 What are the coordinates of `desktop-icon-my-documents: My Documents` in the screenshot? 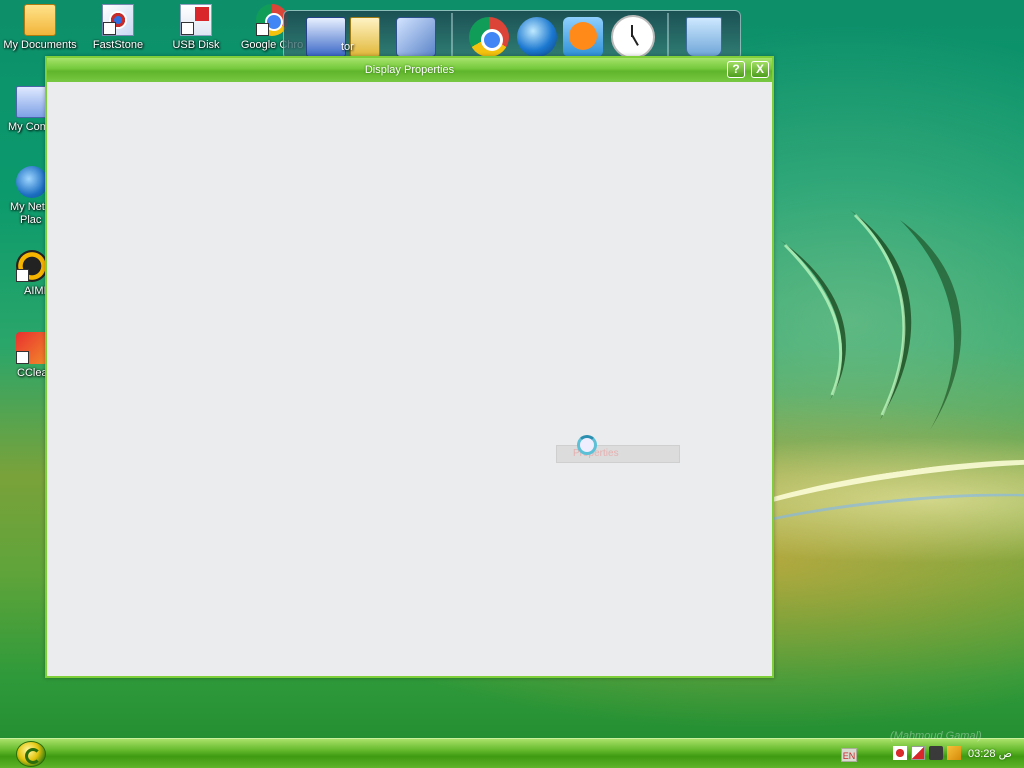 It's located at (40, 28).